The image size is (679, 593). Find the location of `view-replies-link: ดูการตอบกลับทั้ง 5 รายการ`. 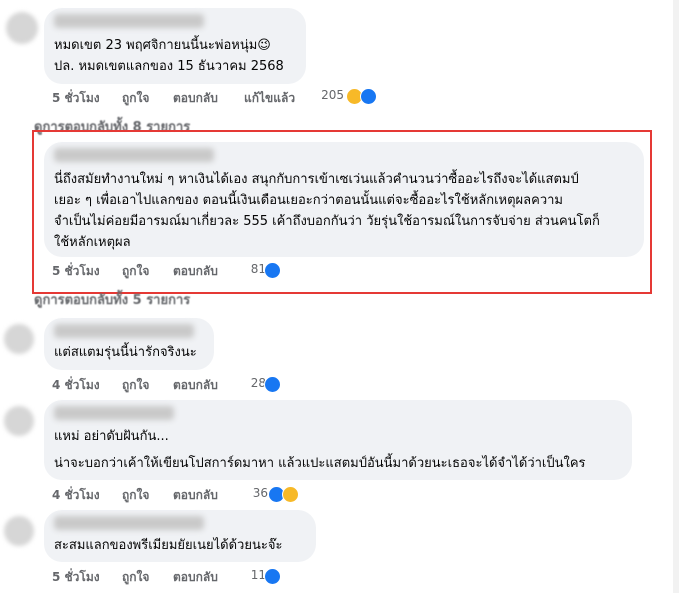

view-replies-link: ดูการตอบกลับทั้ง 5 รายการ is located at coordinates (112, 299).